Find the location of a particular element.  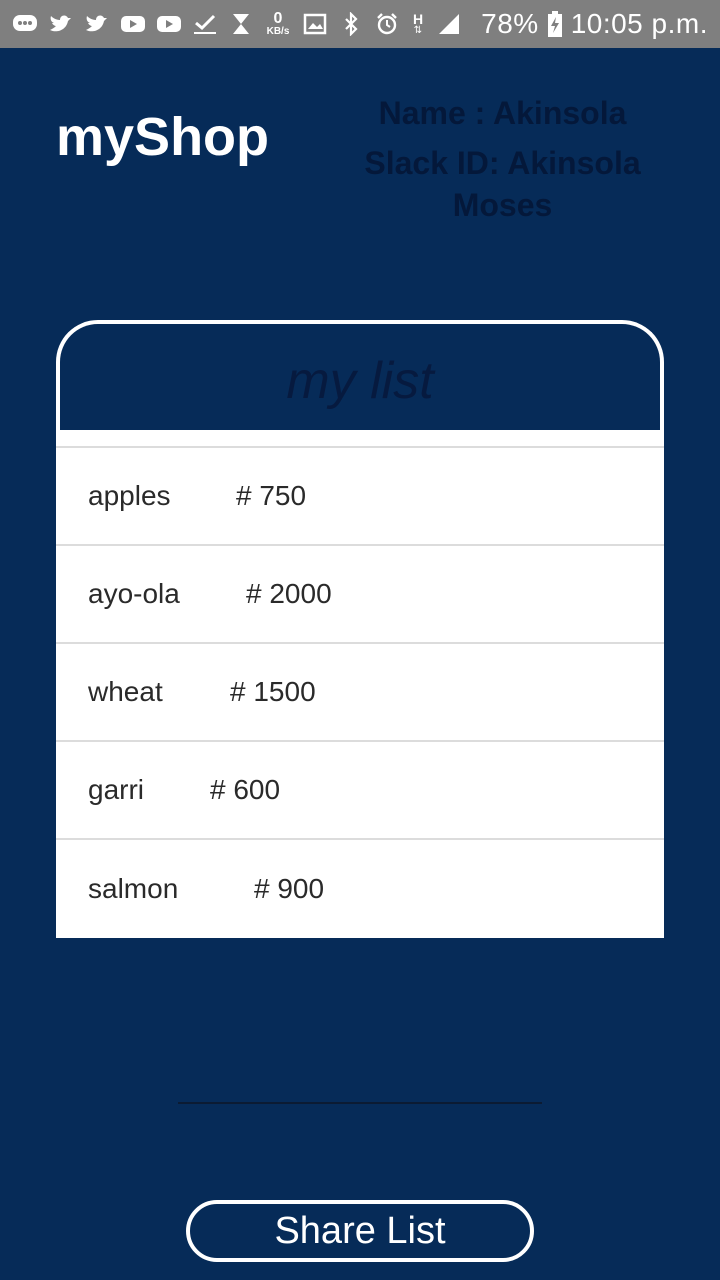

list-item: garri # 600 is located at coordinates (360, 791).